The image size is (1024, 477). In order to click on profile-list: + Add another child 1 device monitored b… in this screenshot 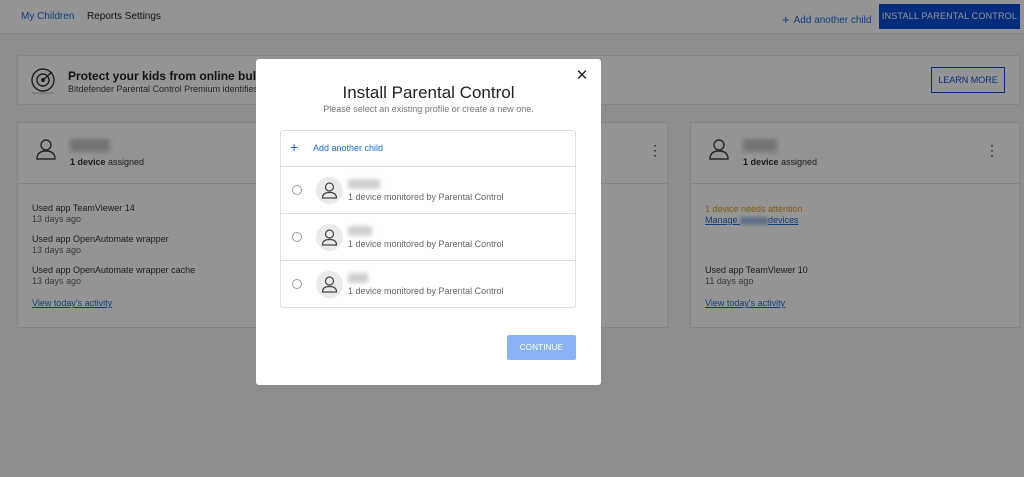, I will do `click(428, 219)`.